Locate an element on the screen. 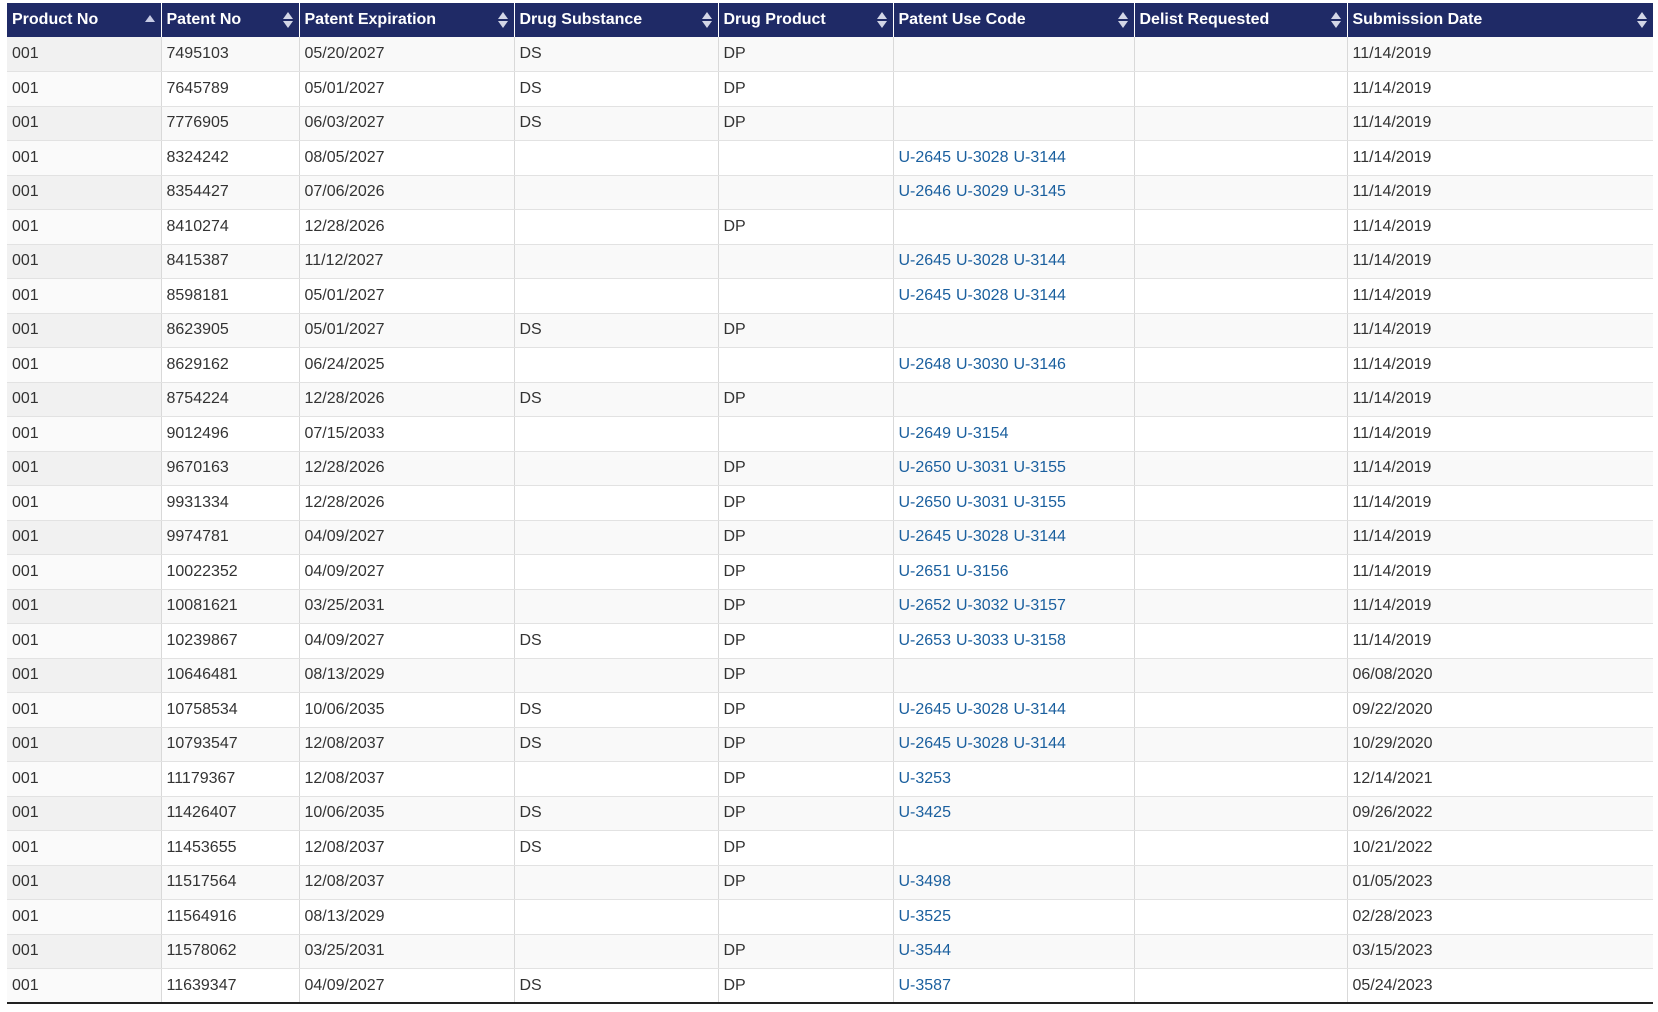 This screenshot has height=1012, width=1658. cell-patent-no: 8410274 is located at coordinates (230, 227).